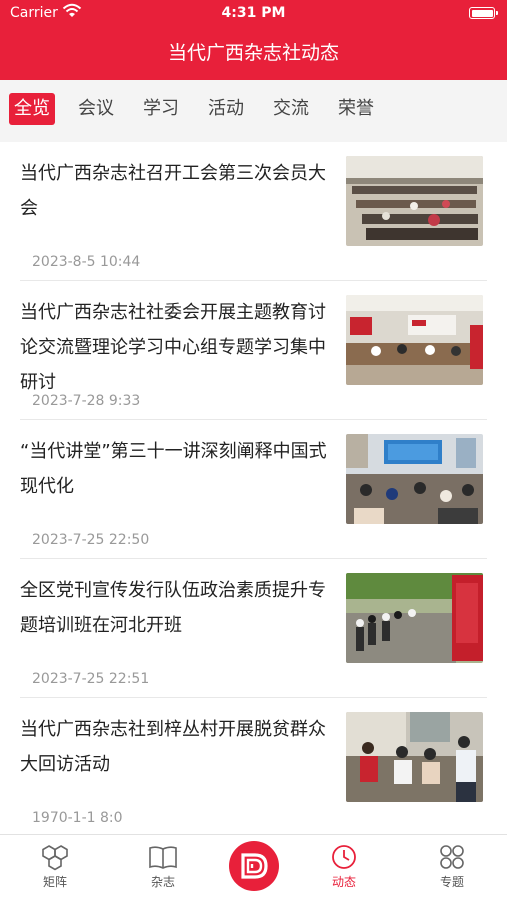 The height and width of the screenshot is (900, 507). Describe the element at coordinates (86, 262) in the screenshot. I see `article-date: 2023-8-5 10:44` at that location.